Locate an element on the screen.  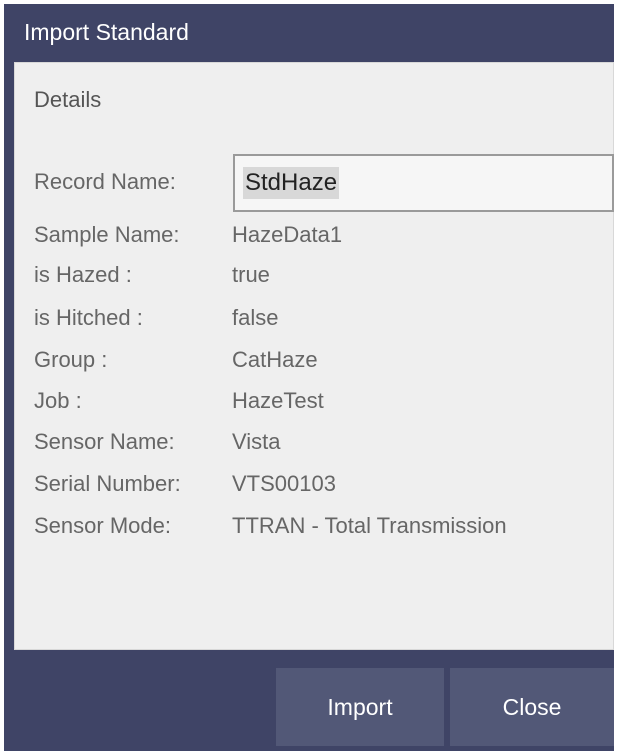
detail-value: HazeTest is located at coordinates (278, 400).